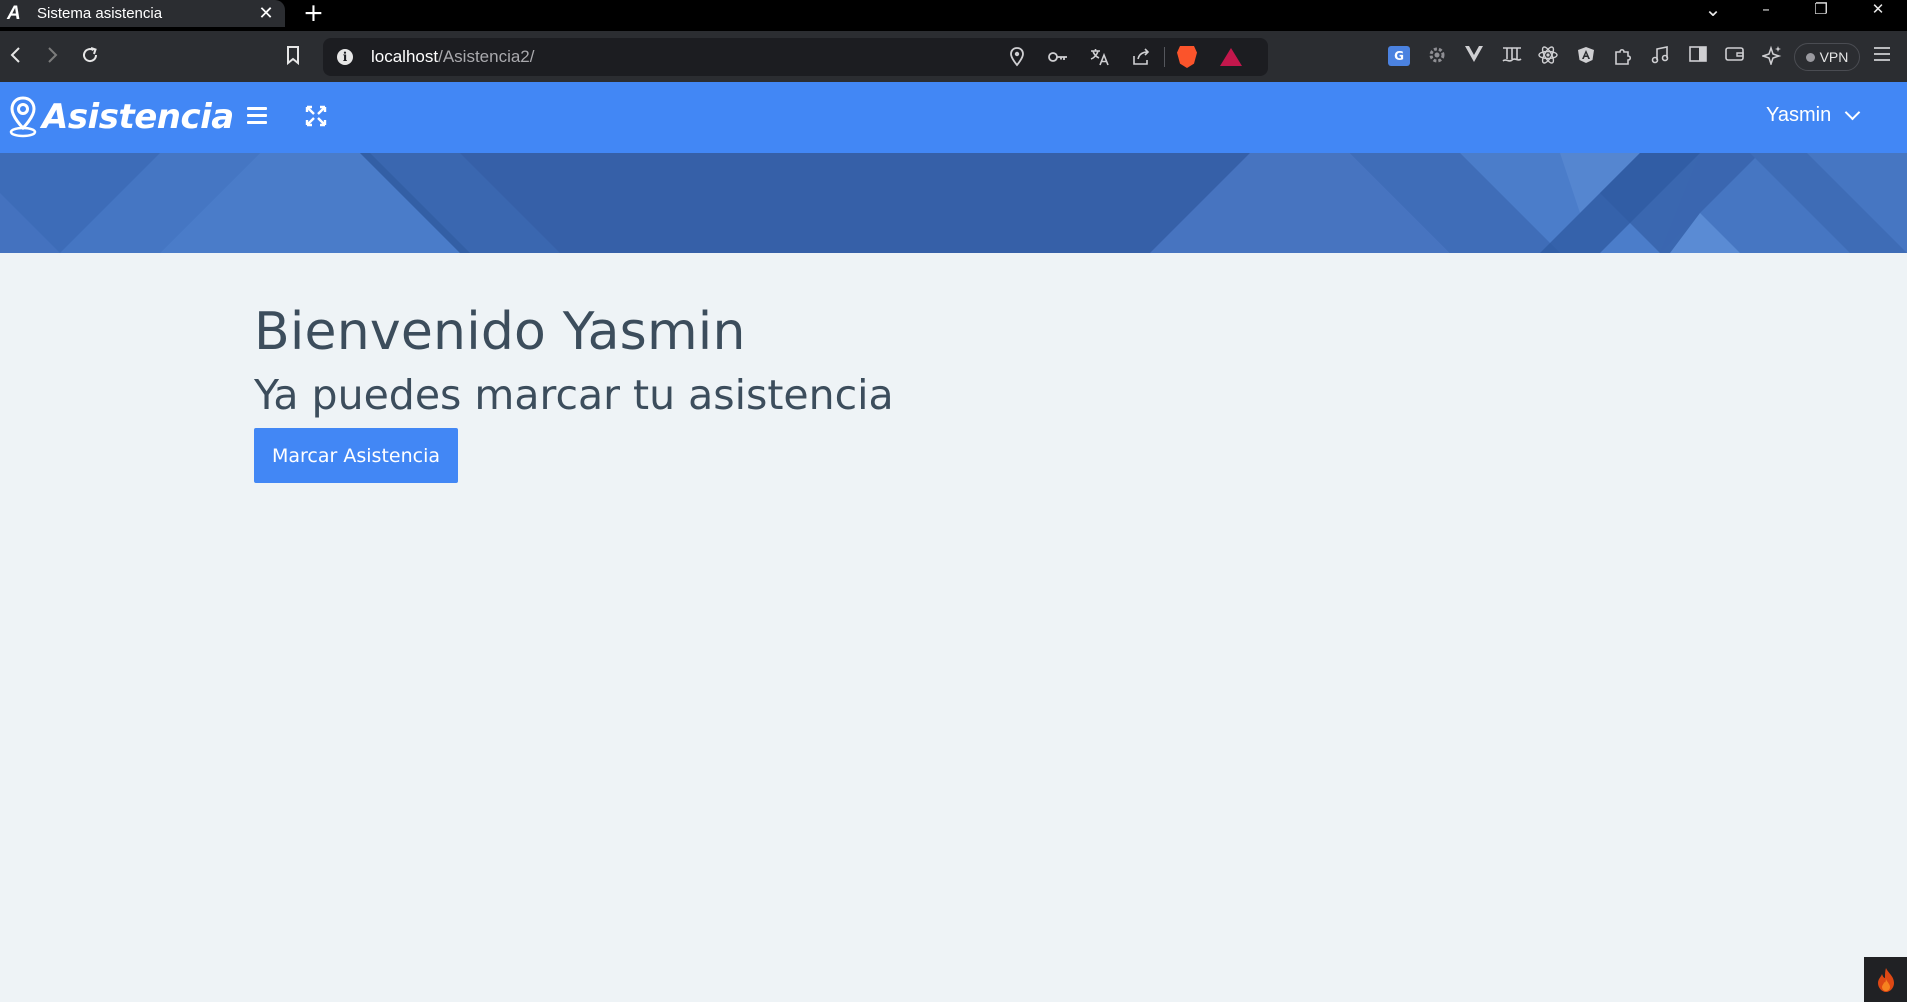 The image size is (1907, 1002). Describe the element at coordinates (1713, 10) in the screenshot. I see `tab-search-icon: ⌄` at that location.